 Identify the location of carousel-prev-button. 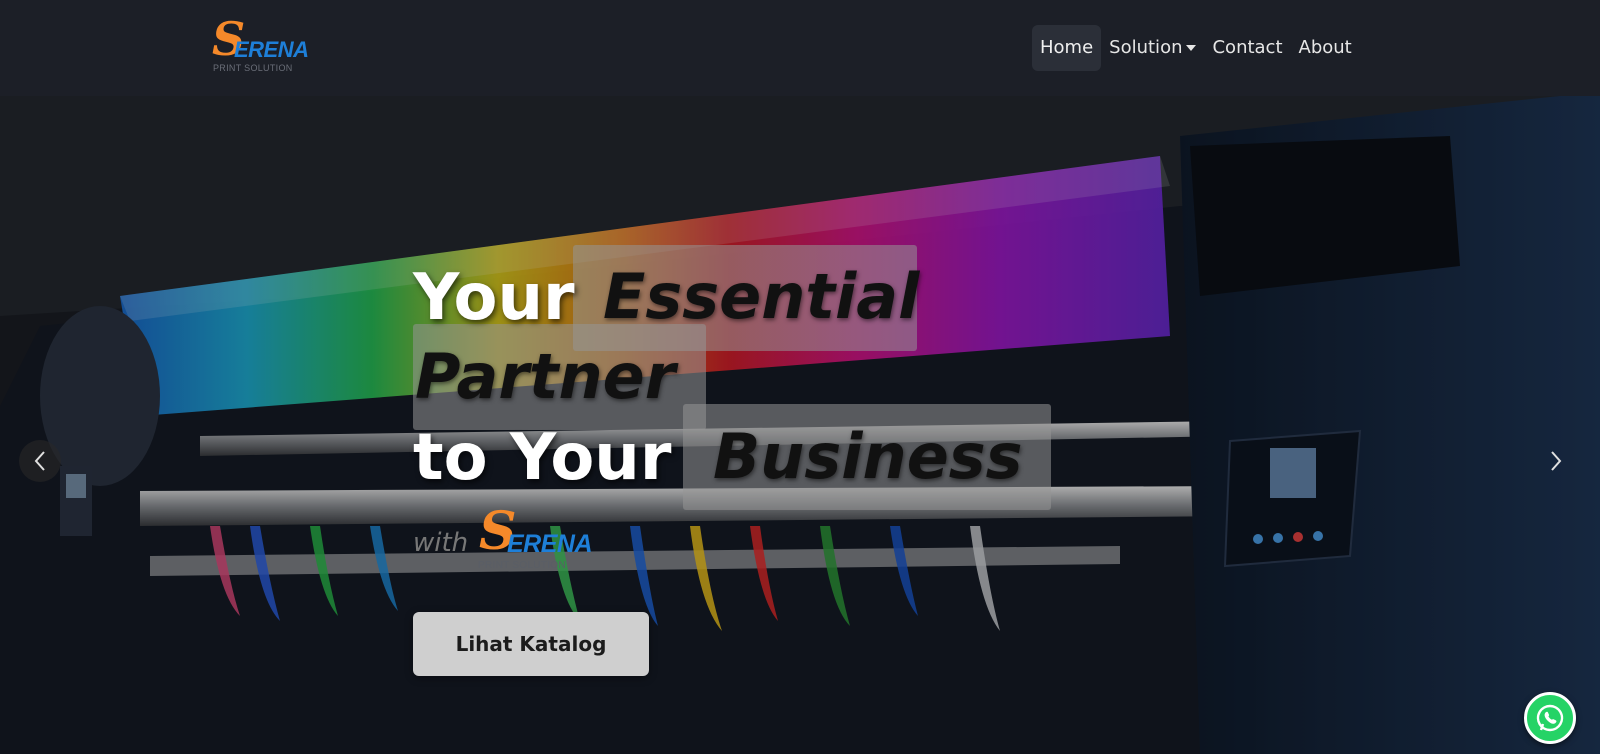
(40, 461).